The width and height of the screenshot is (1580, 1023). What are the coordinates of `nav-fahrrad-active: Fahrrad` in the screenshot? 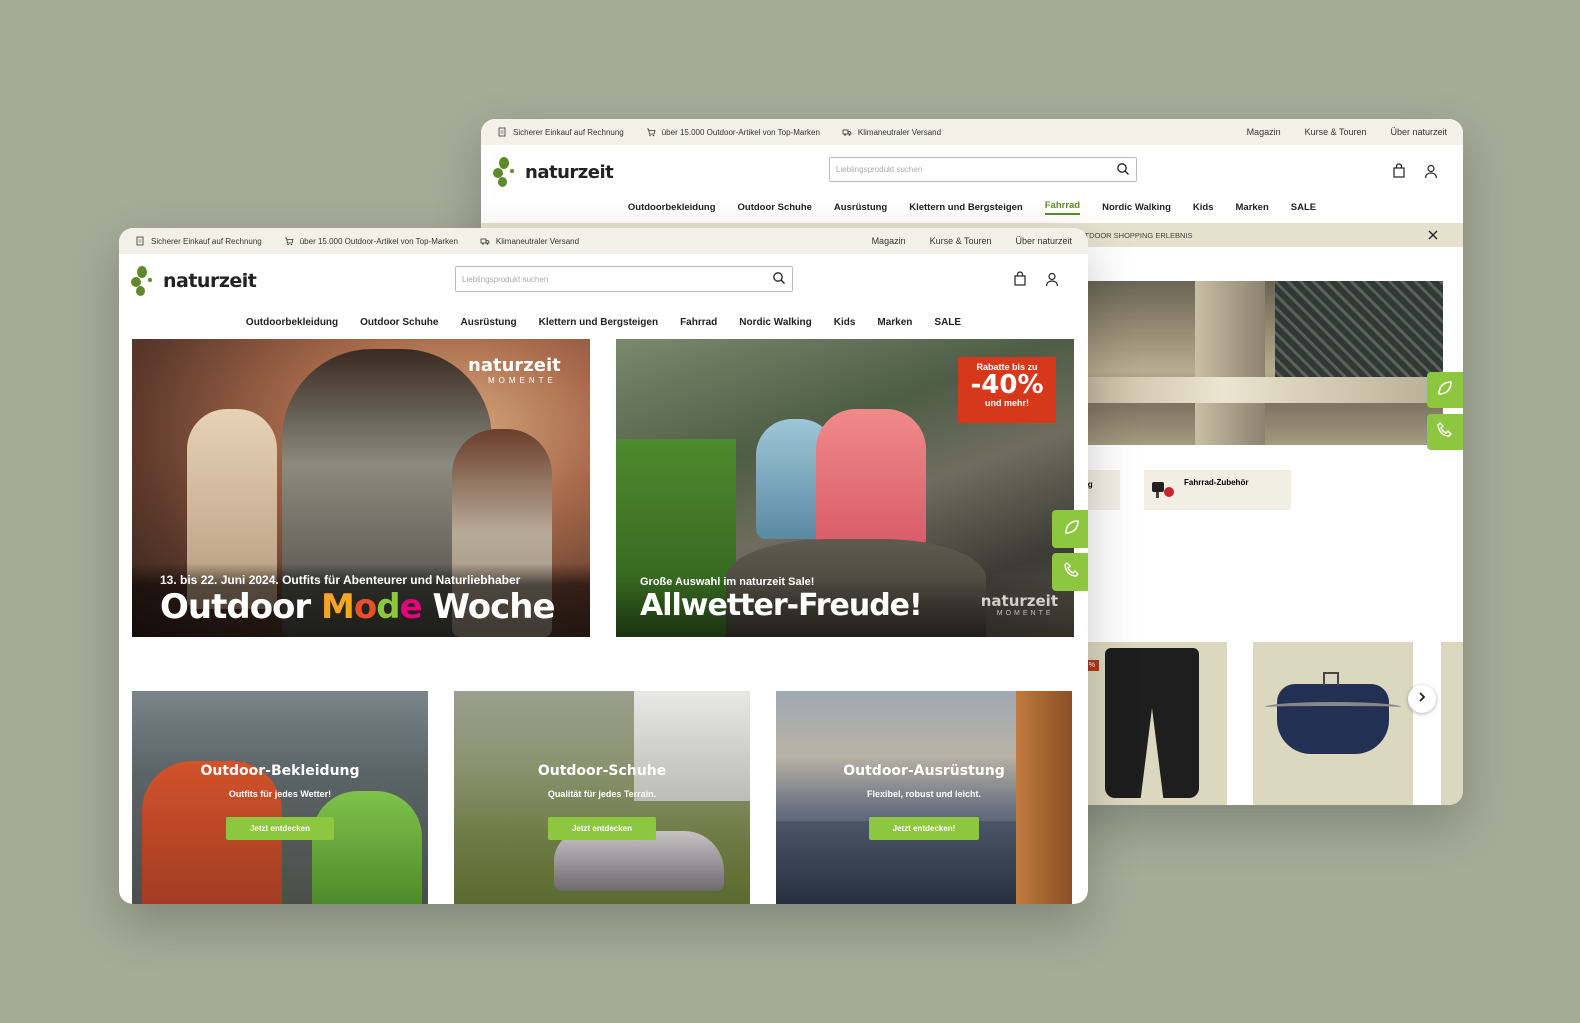 It's located at (1062, 207).